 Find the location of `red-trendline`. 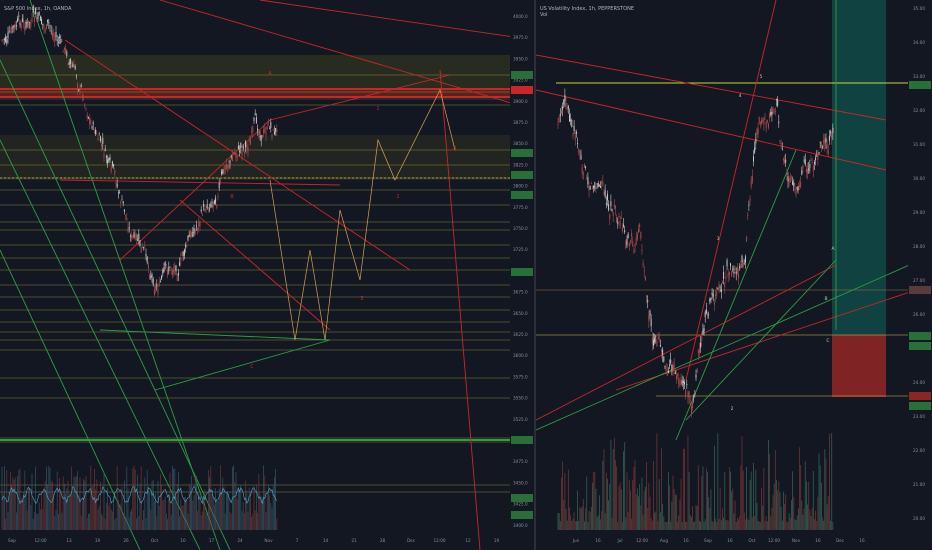

red-trendline is located at coordinates (200, 182).